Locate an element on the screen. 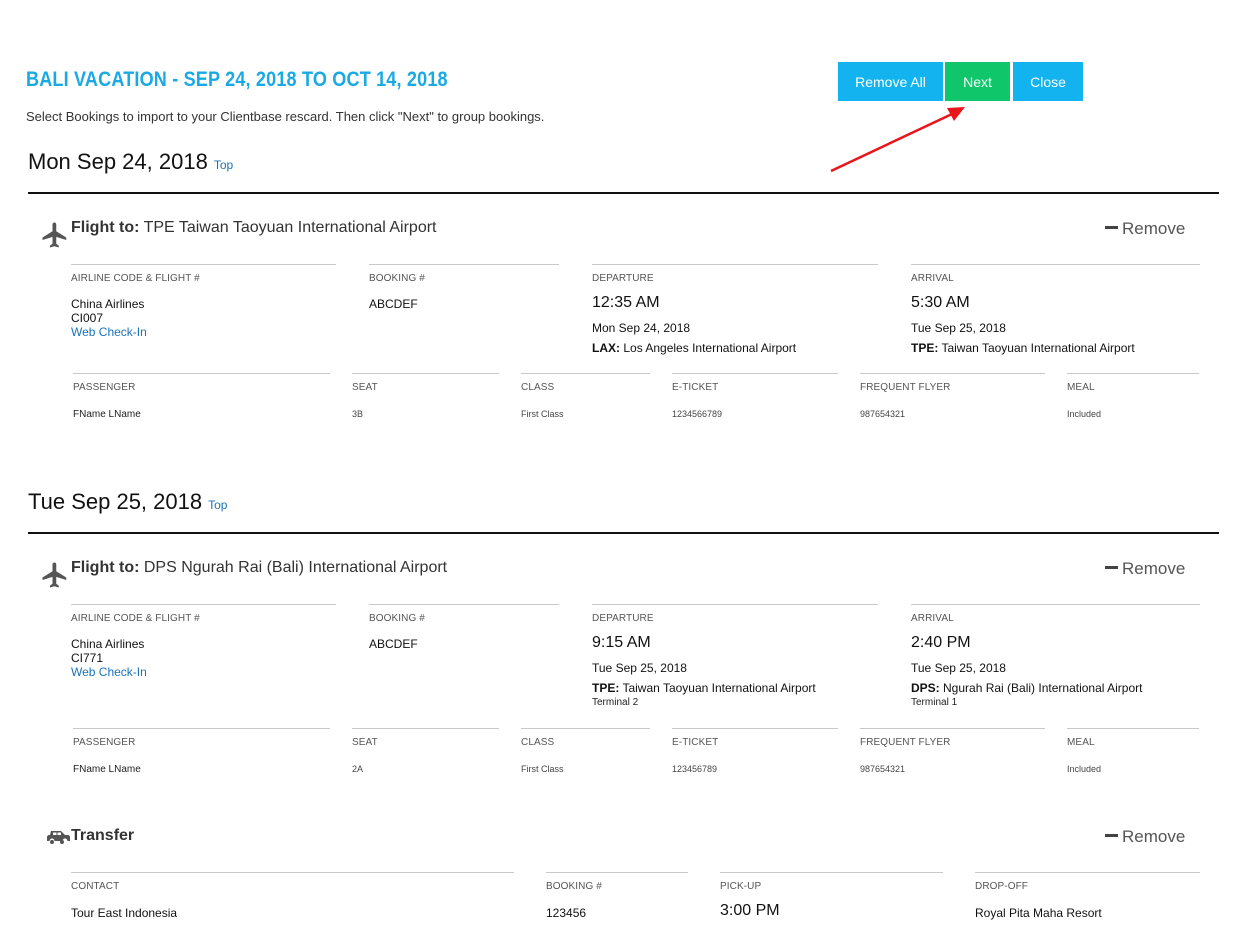 The width and height of the screenshot is (1242, 925). pickup-label: PICK-UP is located at coordinates (741, 886).